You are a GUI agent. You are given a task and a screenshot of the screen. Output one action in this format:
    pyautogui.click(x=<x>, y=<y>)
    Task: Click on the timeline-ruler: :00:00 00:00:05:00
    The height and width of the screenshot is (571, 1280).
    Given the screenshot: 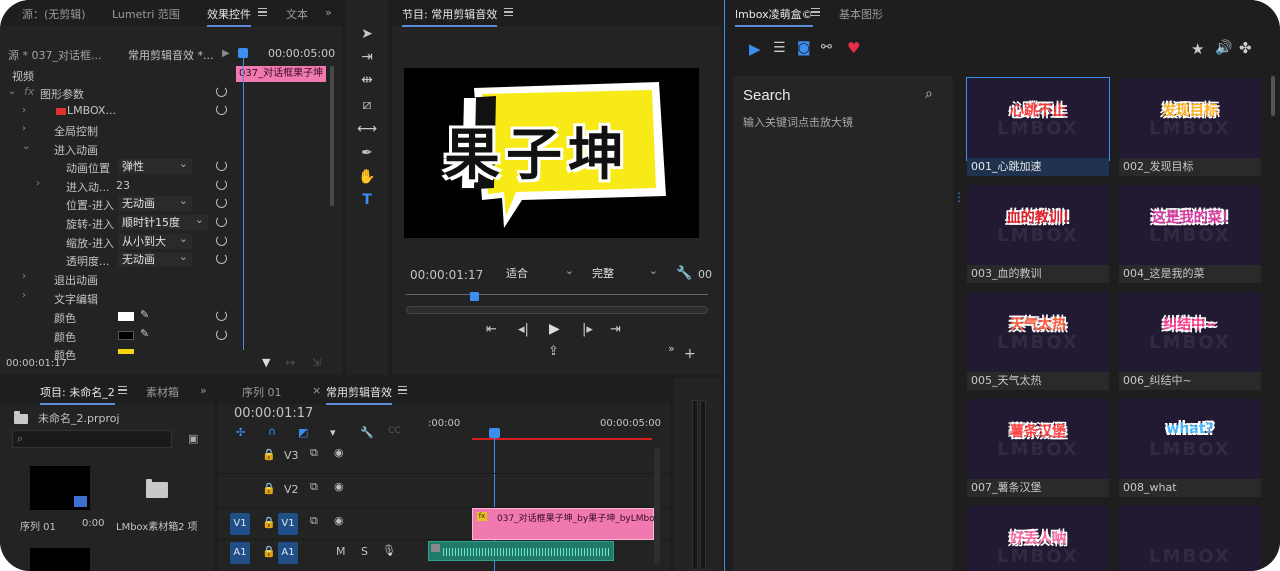 What is the action you would take?
    pyautogui.click(x=544, y=429)
    